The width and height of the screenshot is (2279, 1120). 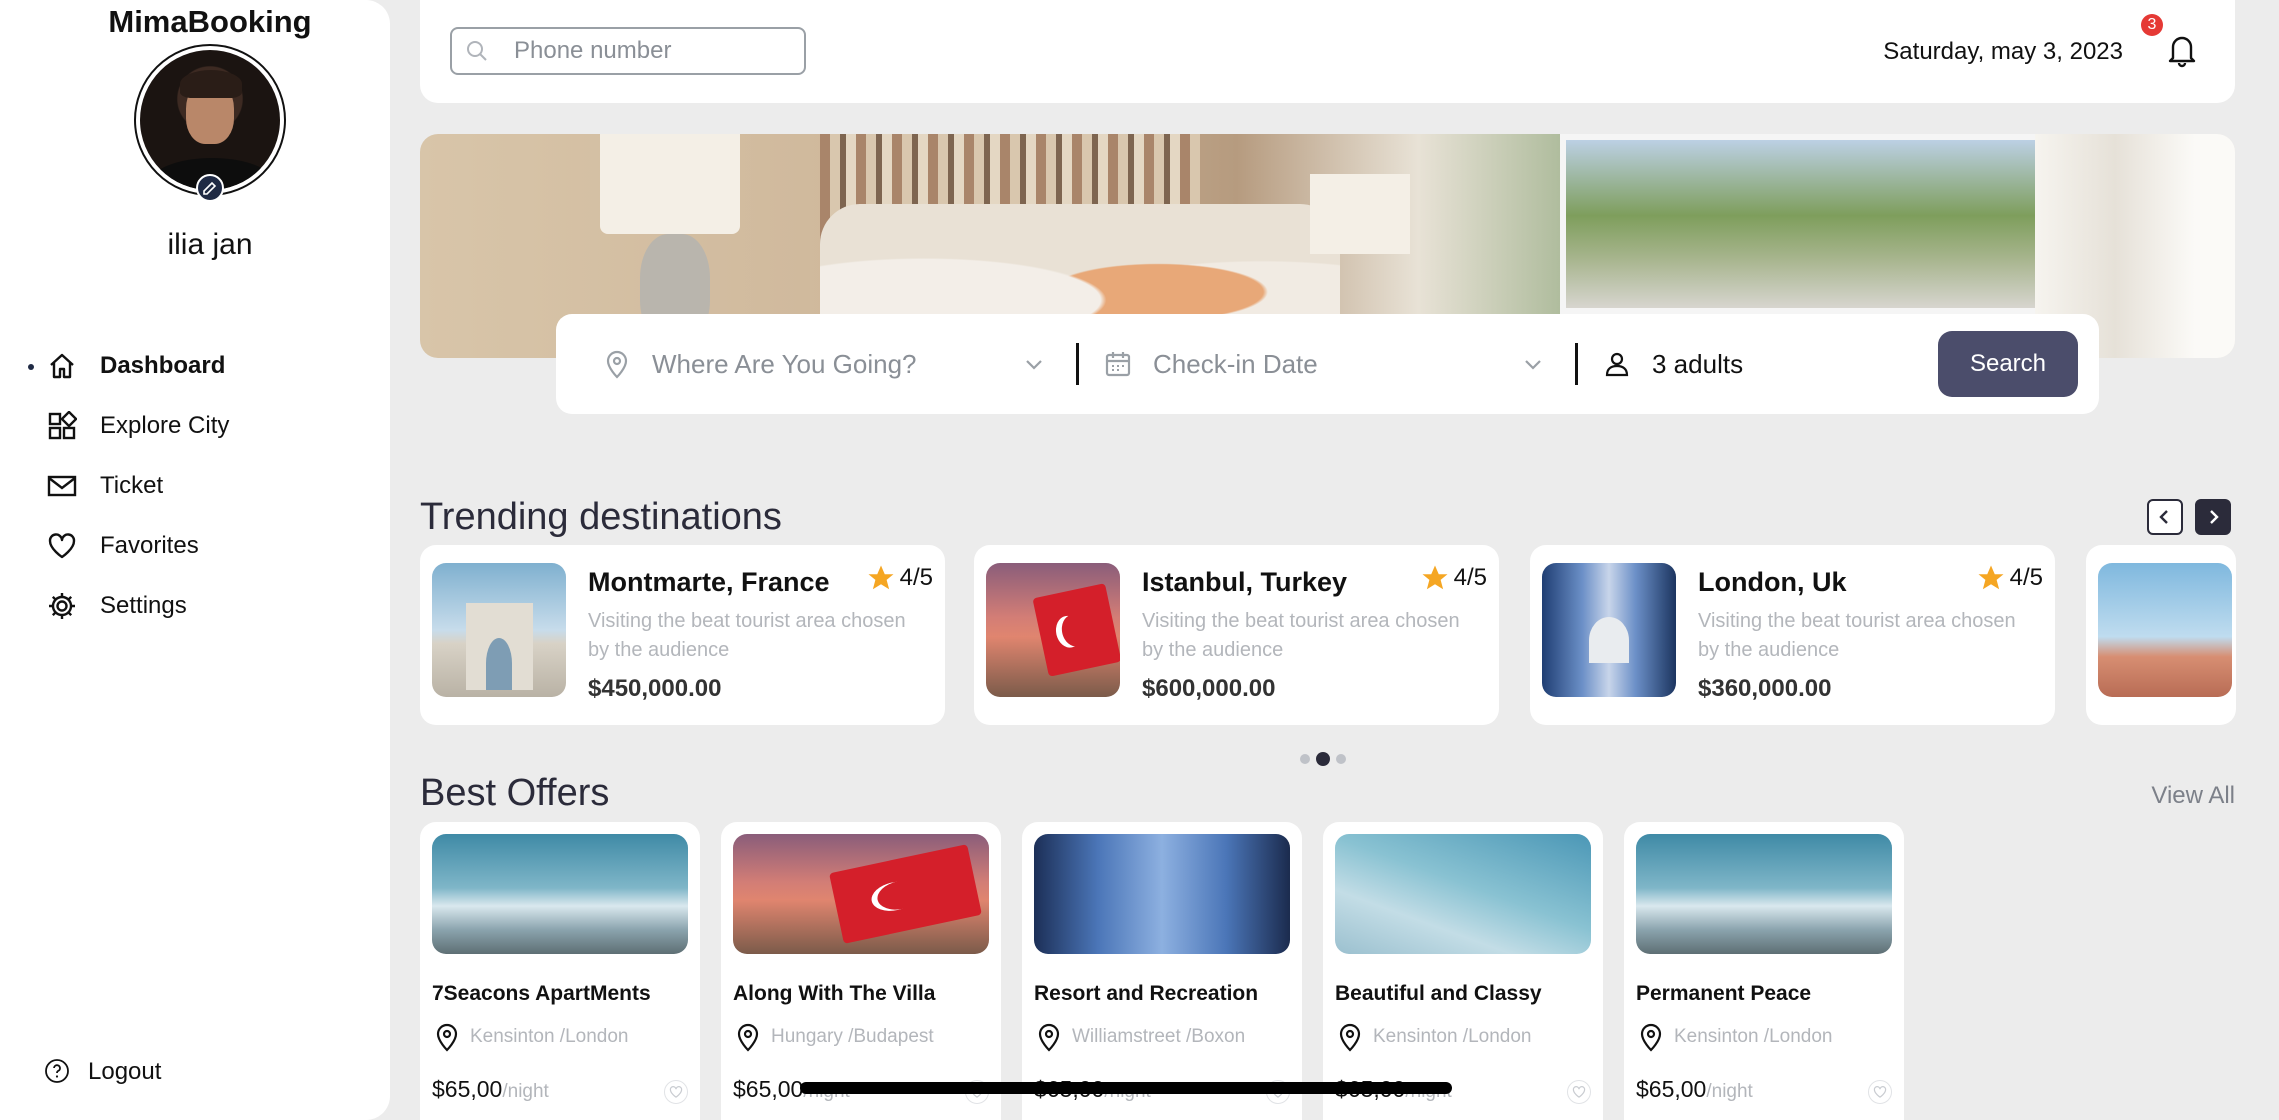 I want to click on carousel-controls, so click(x=2189, y=517).